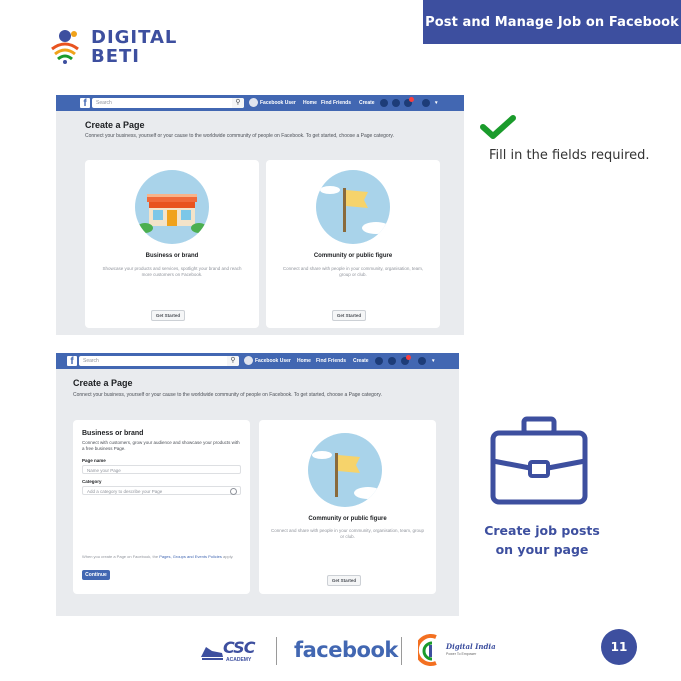 The image size is (681, 681). Describe the element at coordinates (542, 540) in the screenshot. I see `create-job-posts-text: Create job posts on your page` at that location.